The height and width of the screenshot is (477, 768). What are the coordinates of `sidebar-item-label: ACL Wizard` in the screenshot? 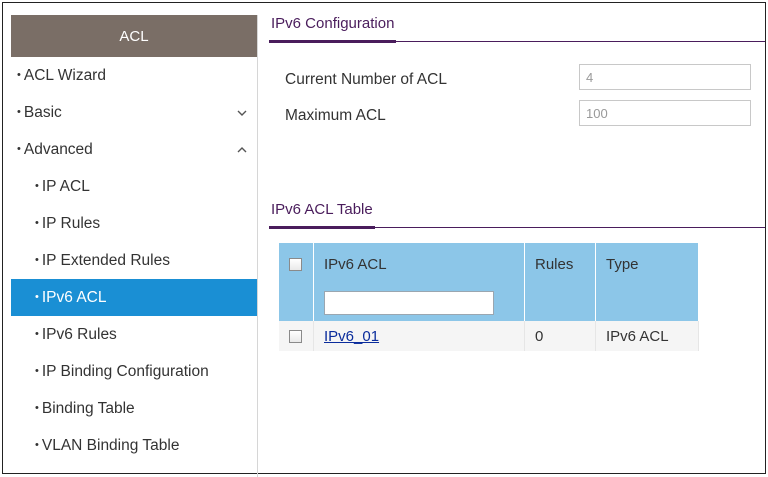 It's located at (64, 75).